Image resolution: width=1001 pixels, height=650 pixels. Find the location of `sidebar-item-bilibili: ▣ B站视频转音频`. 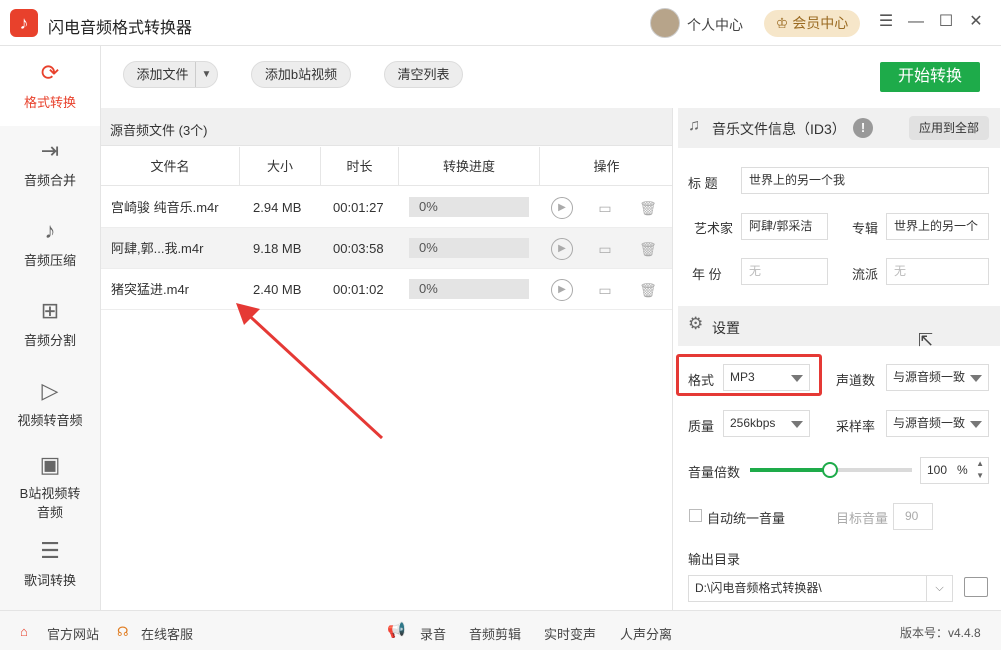

sidebar-item-bilibili: ▣ B站视频转音频 is located at coordinates (50, 487).